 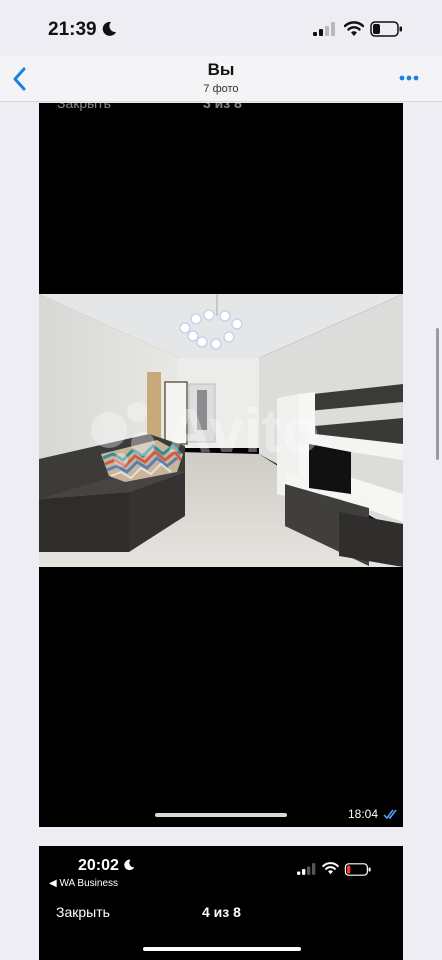 I want to click on s2-close-label: Закрыть, so click(x=83, y=912).